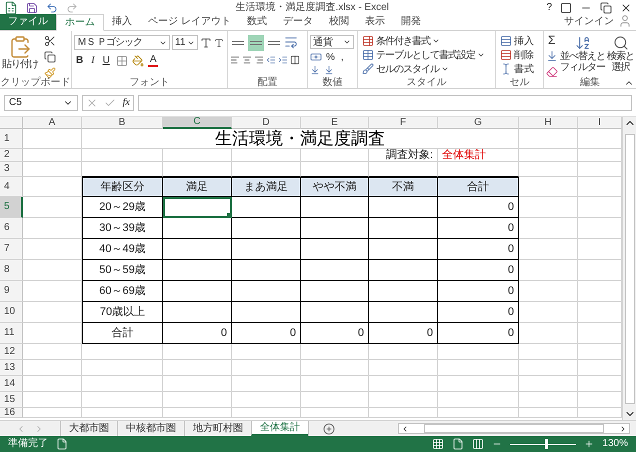 This screenshot has width=636, height=452. I want to click on align-right-icon, so click(259, 60).